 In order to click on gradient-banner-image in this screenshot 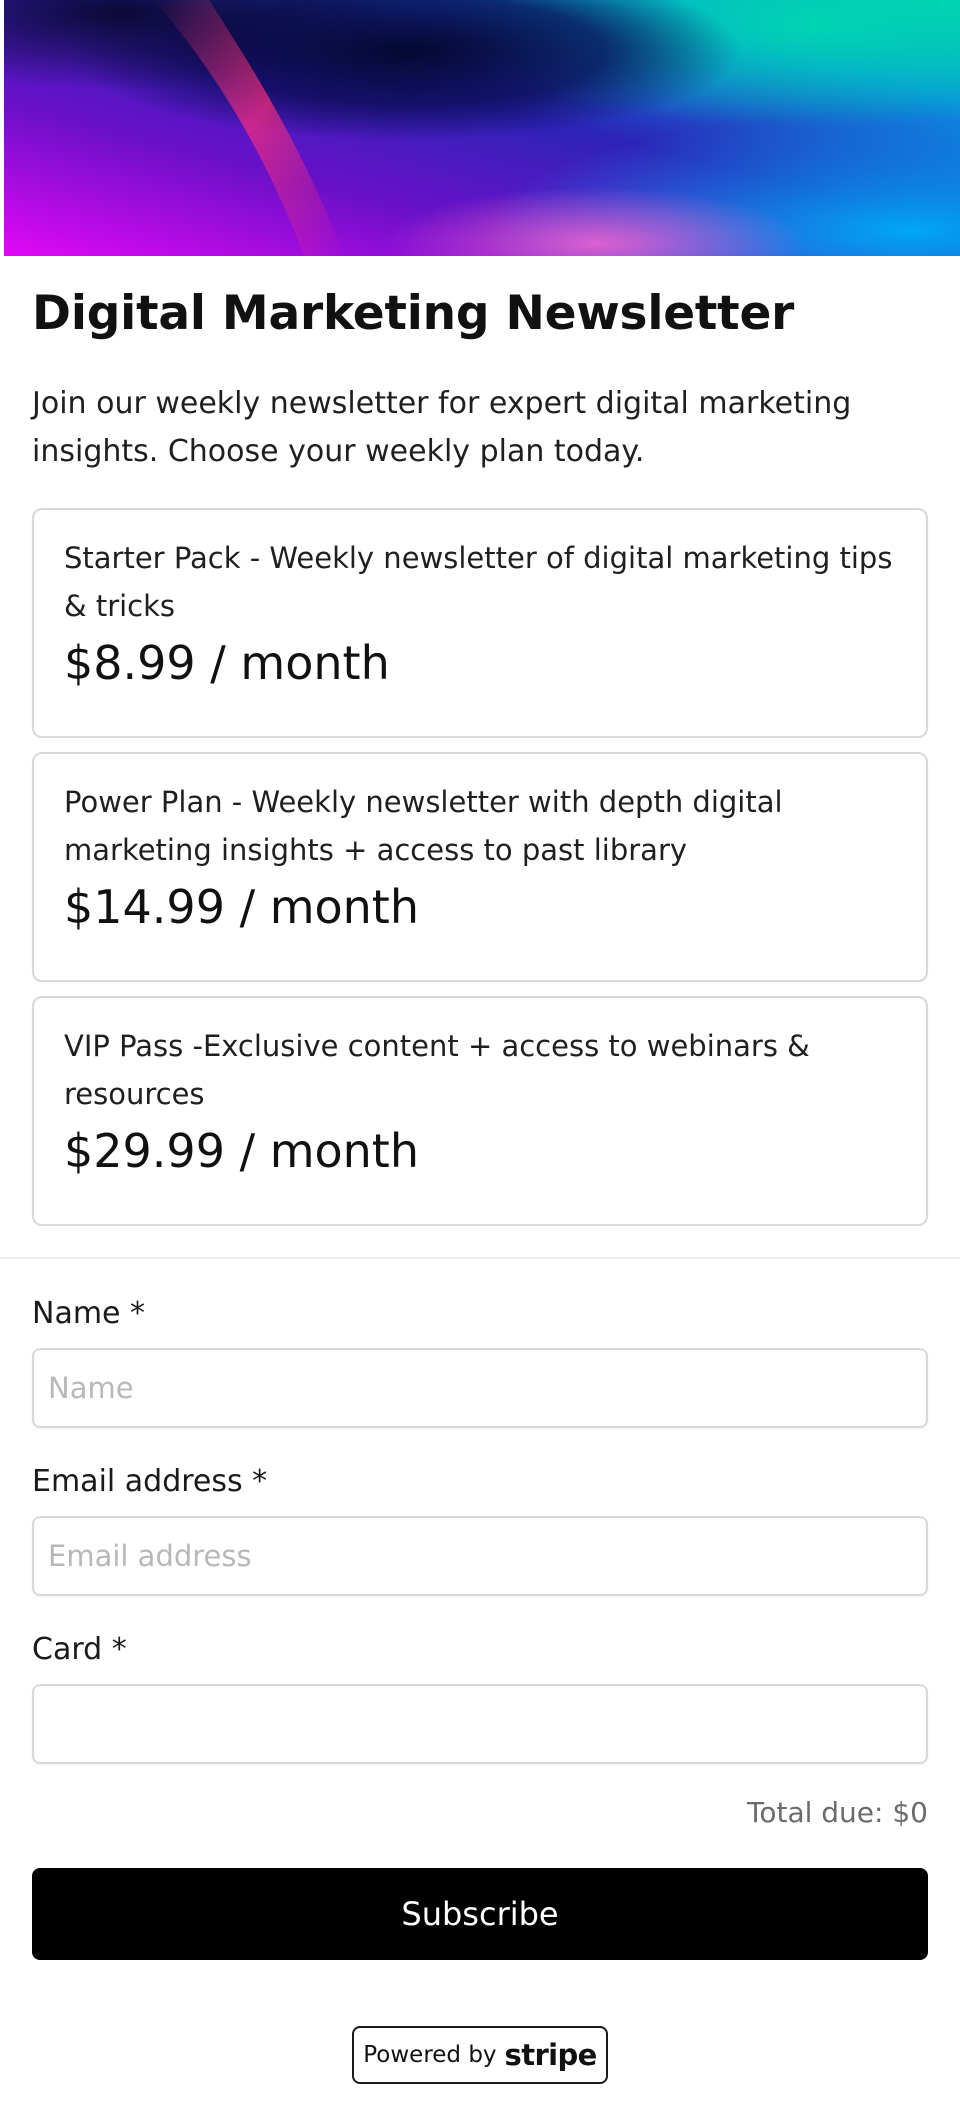, I will do `click(482, 128)`.